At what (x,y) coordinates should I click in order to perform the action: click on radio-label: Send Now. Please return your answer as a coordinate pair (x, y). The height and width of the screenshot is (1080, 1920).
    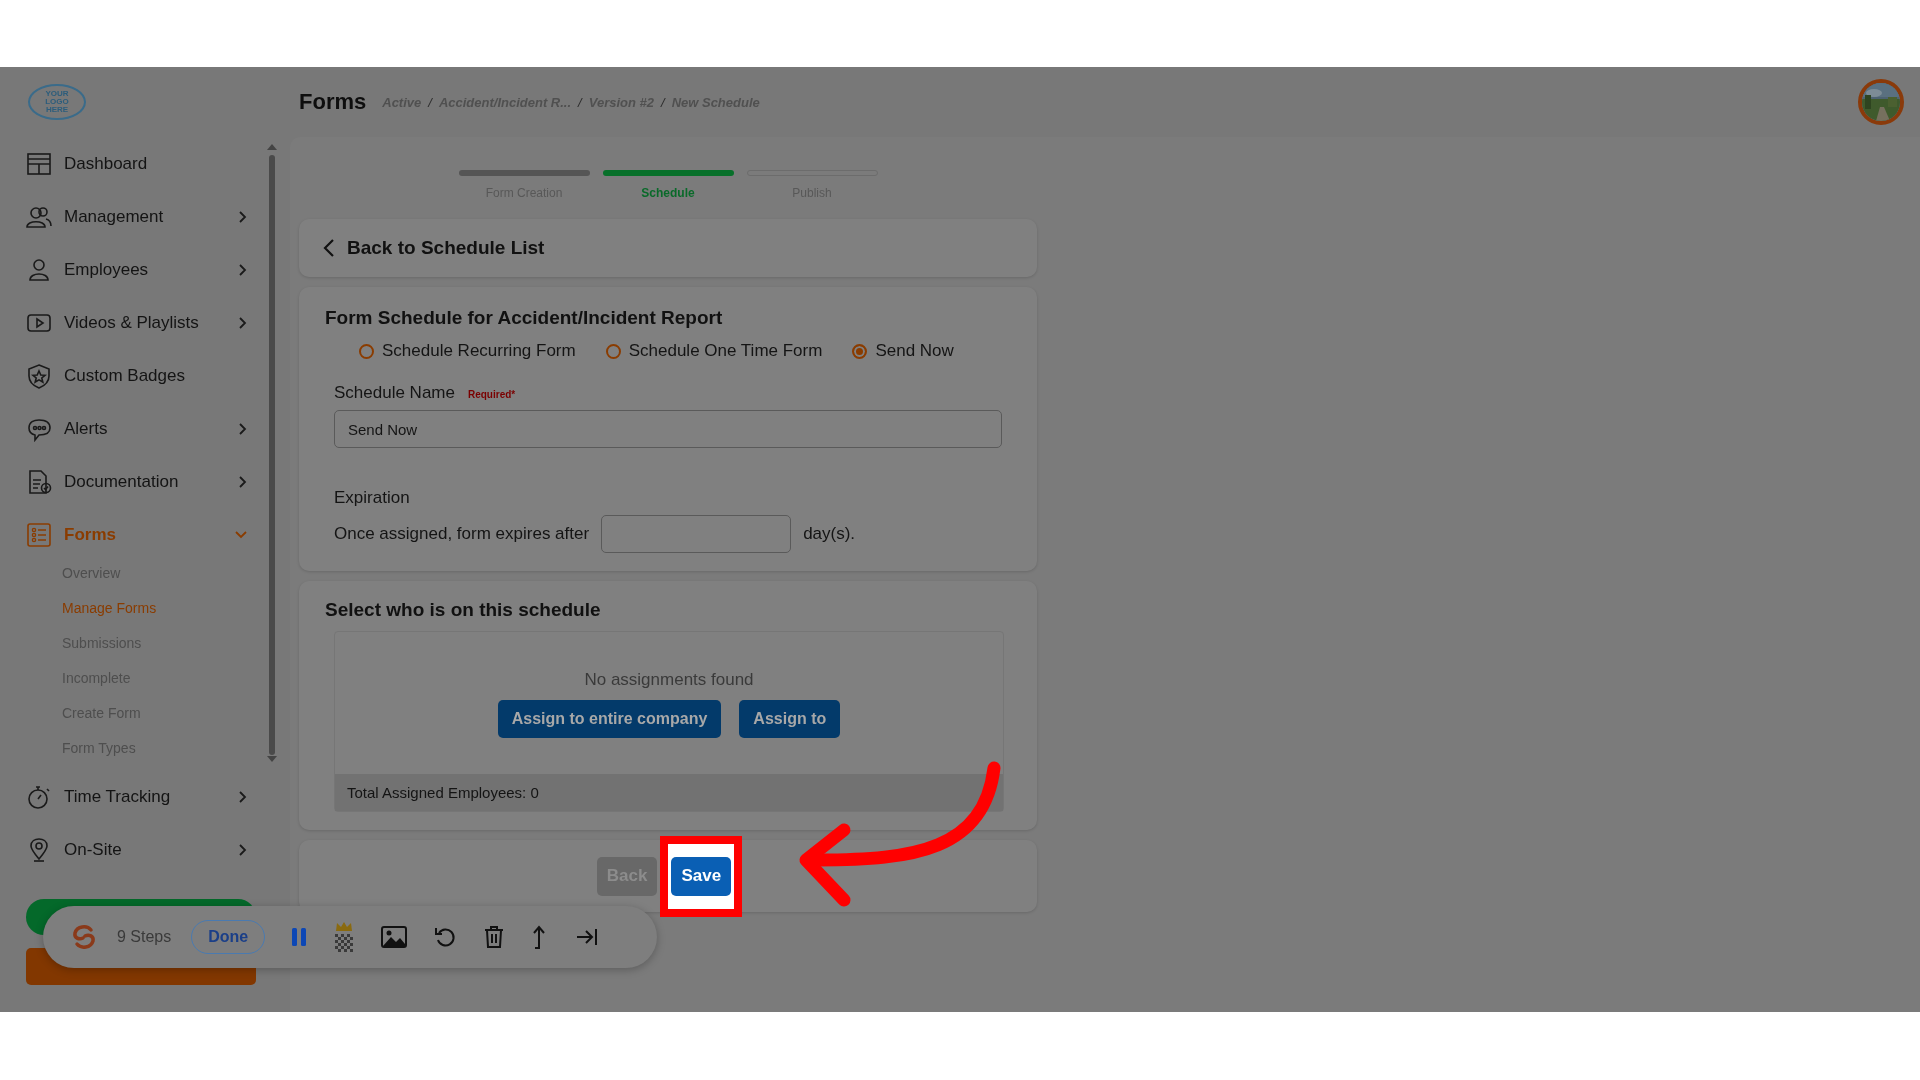
    Looking at the image, I should click on (914, 351).